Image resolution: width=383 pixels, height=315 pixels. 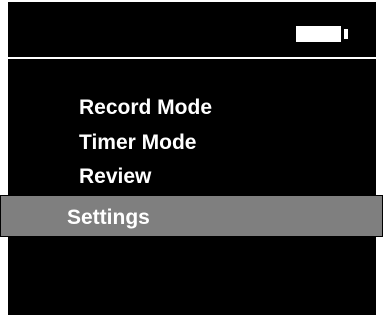 I want to click on menu-item-review: Review, so click(x=115, y=177).